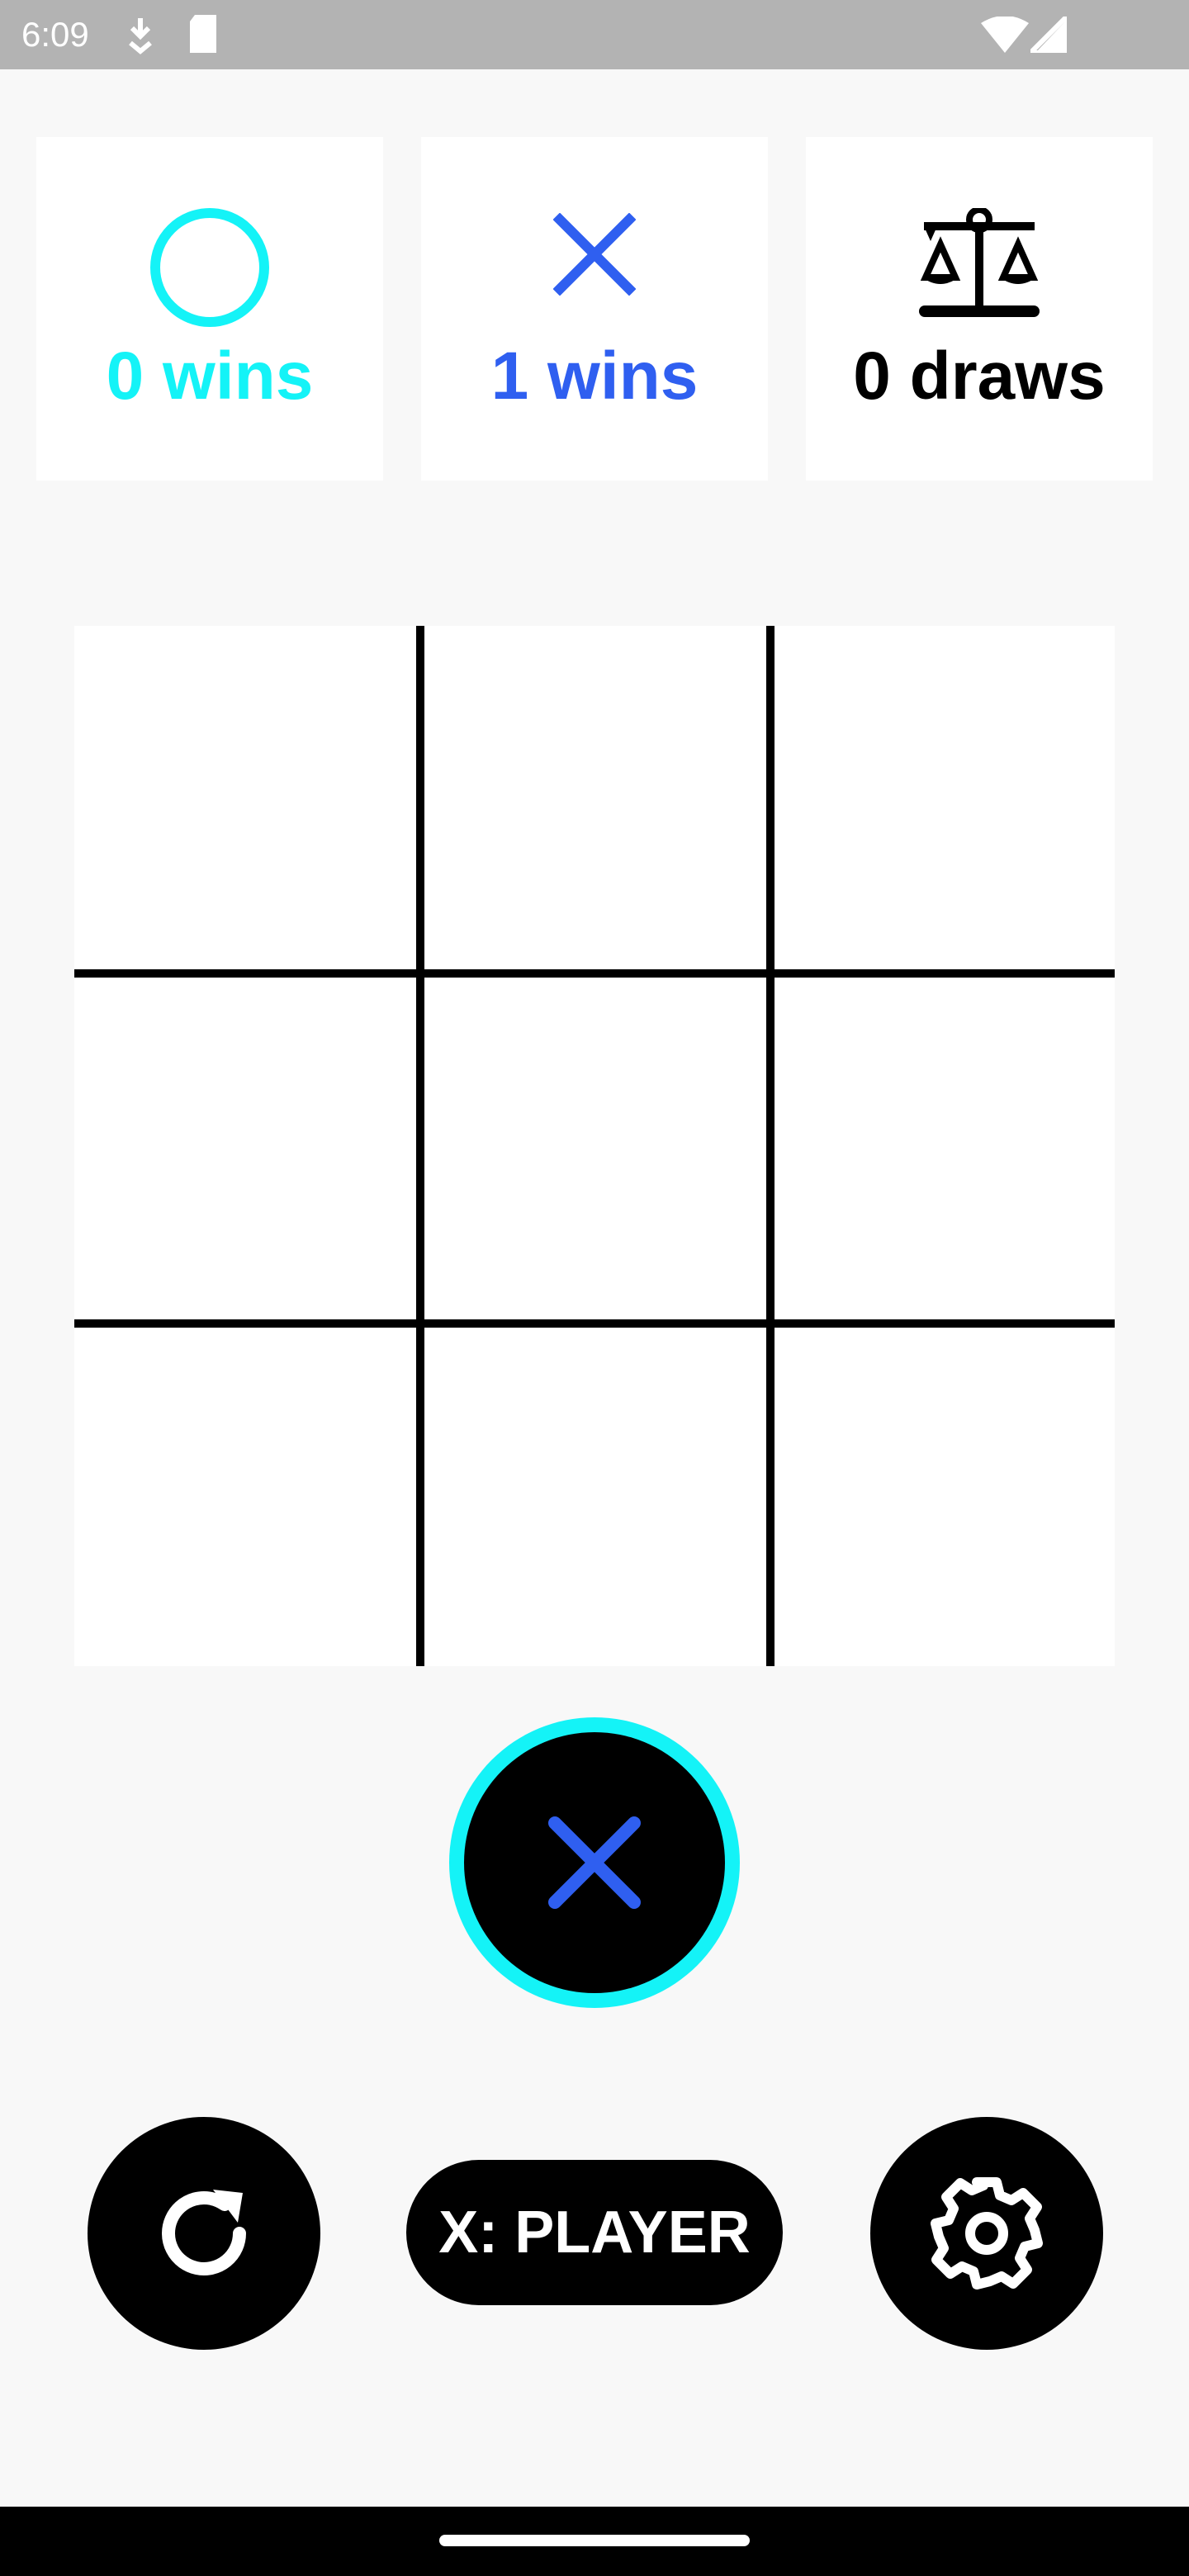 The width and height of the screenshot is (1189, 2576). I want to click on player-mode-button: X: PLAYER, so click(594, 2232).